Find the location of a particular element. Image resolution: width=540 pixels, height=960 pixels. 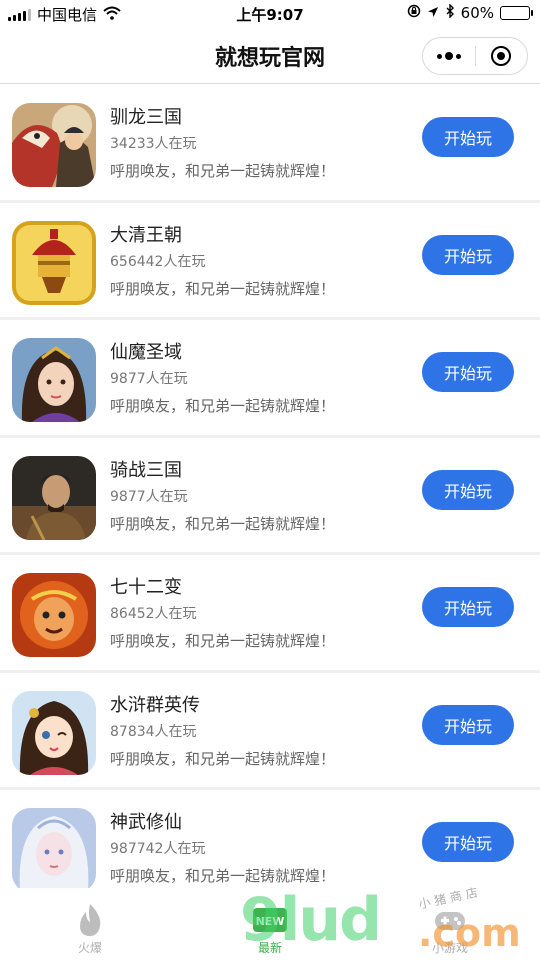

tab-label: 火爆 is located at coordinates (89, 948).